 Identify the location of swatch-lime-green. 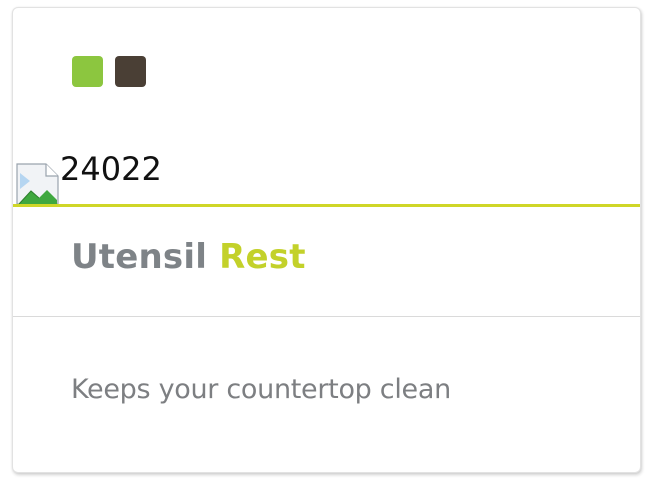
(87, 71).